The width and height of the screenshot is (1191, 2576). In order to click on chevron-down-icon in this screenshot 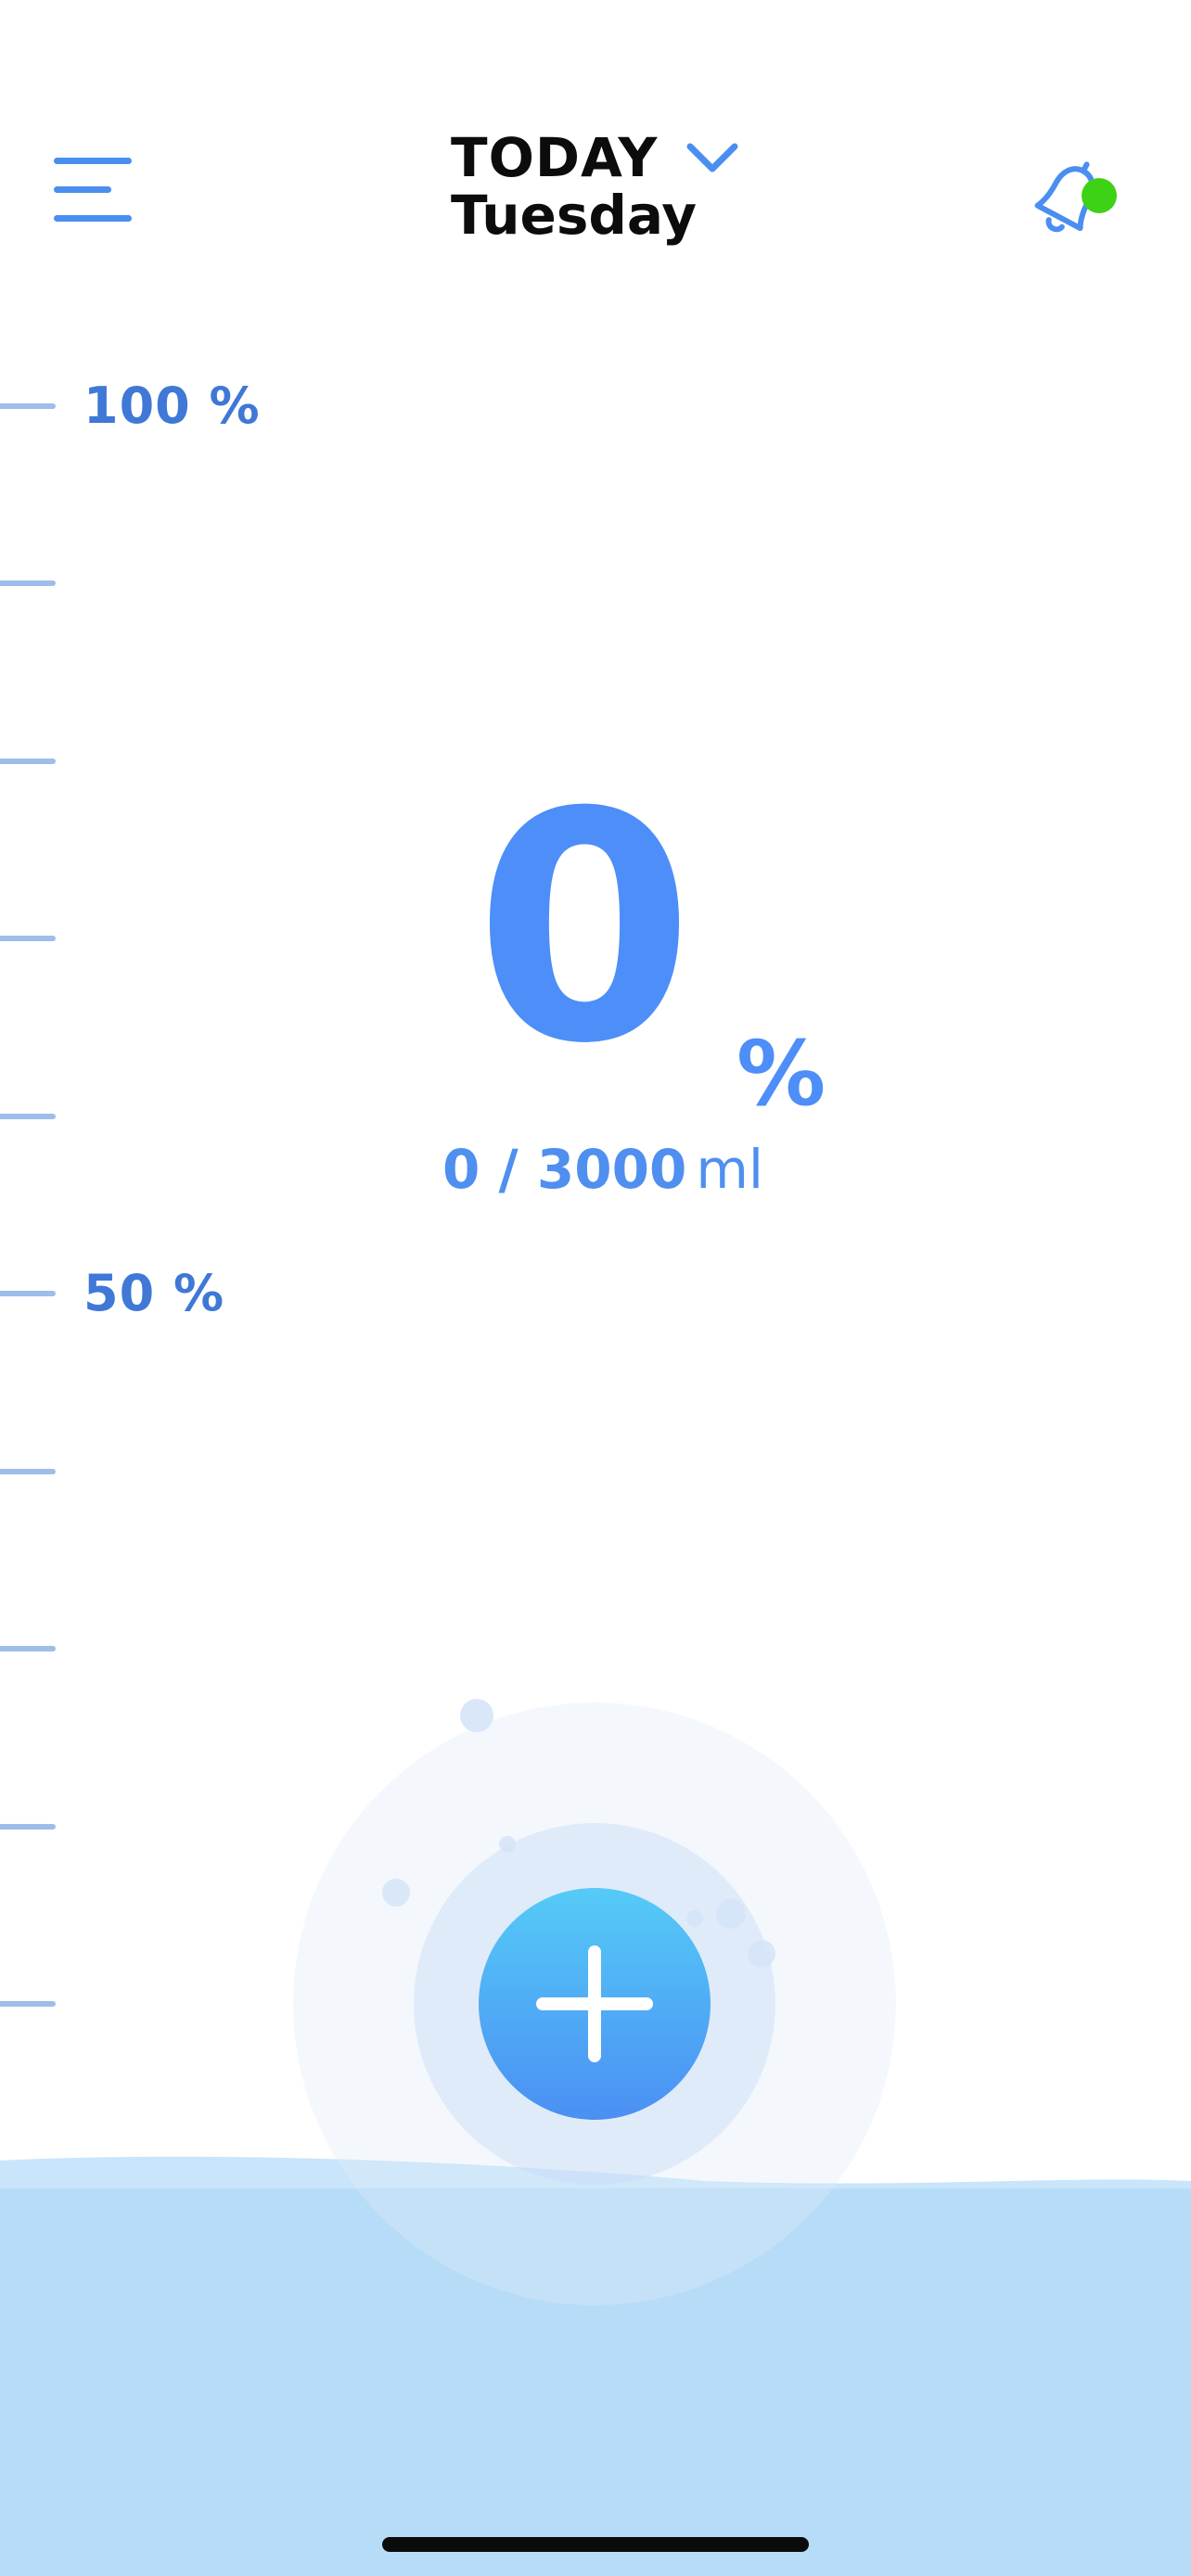, I will do `click(712, 157)`.